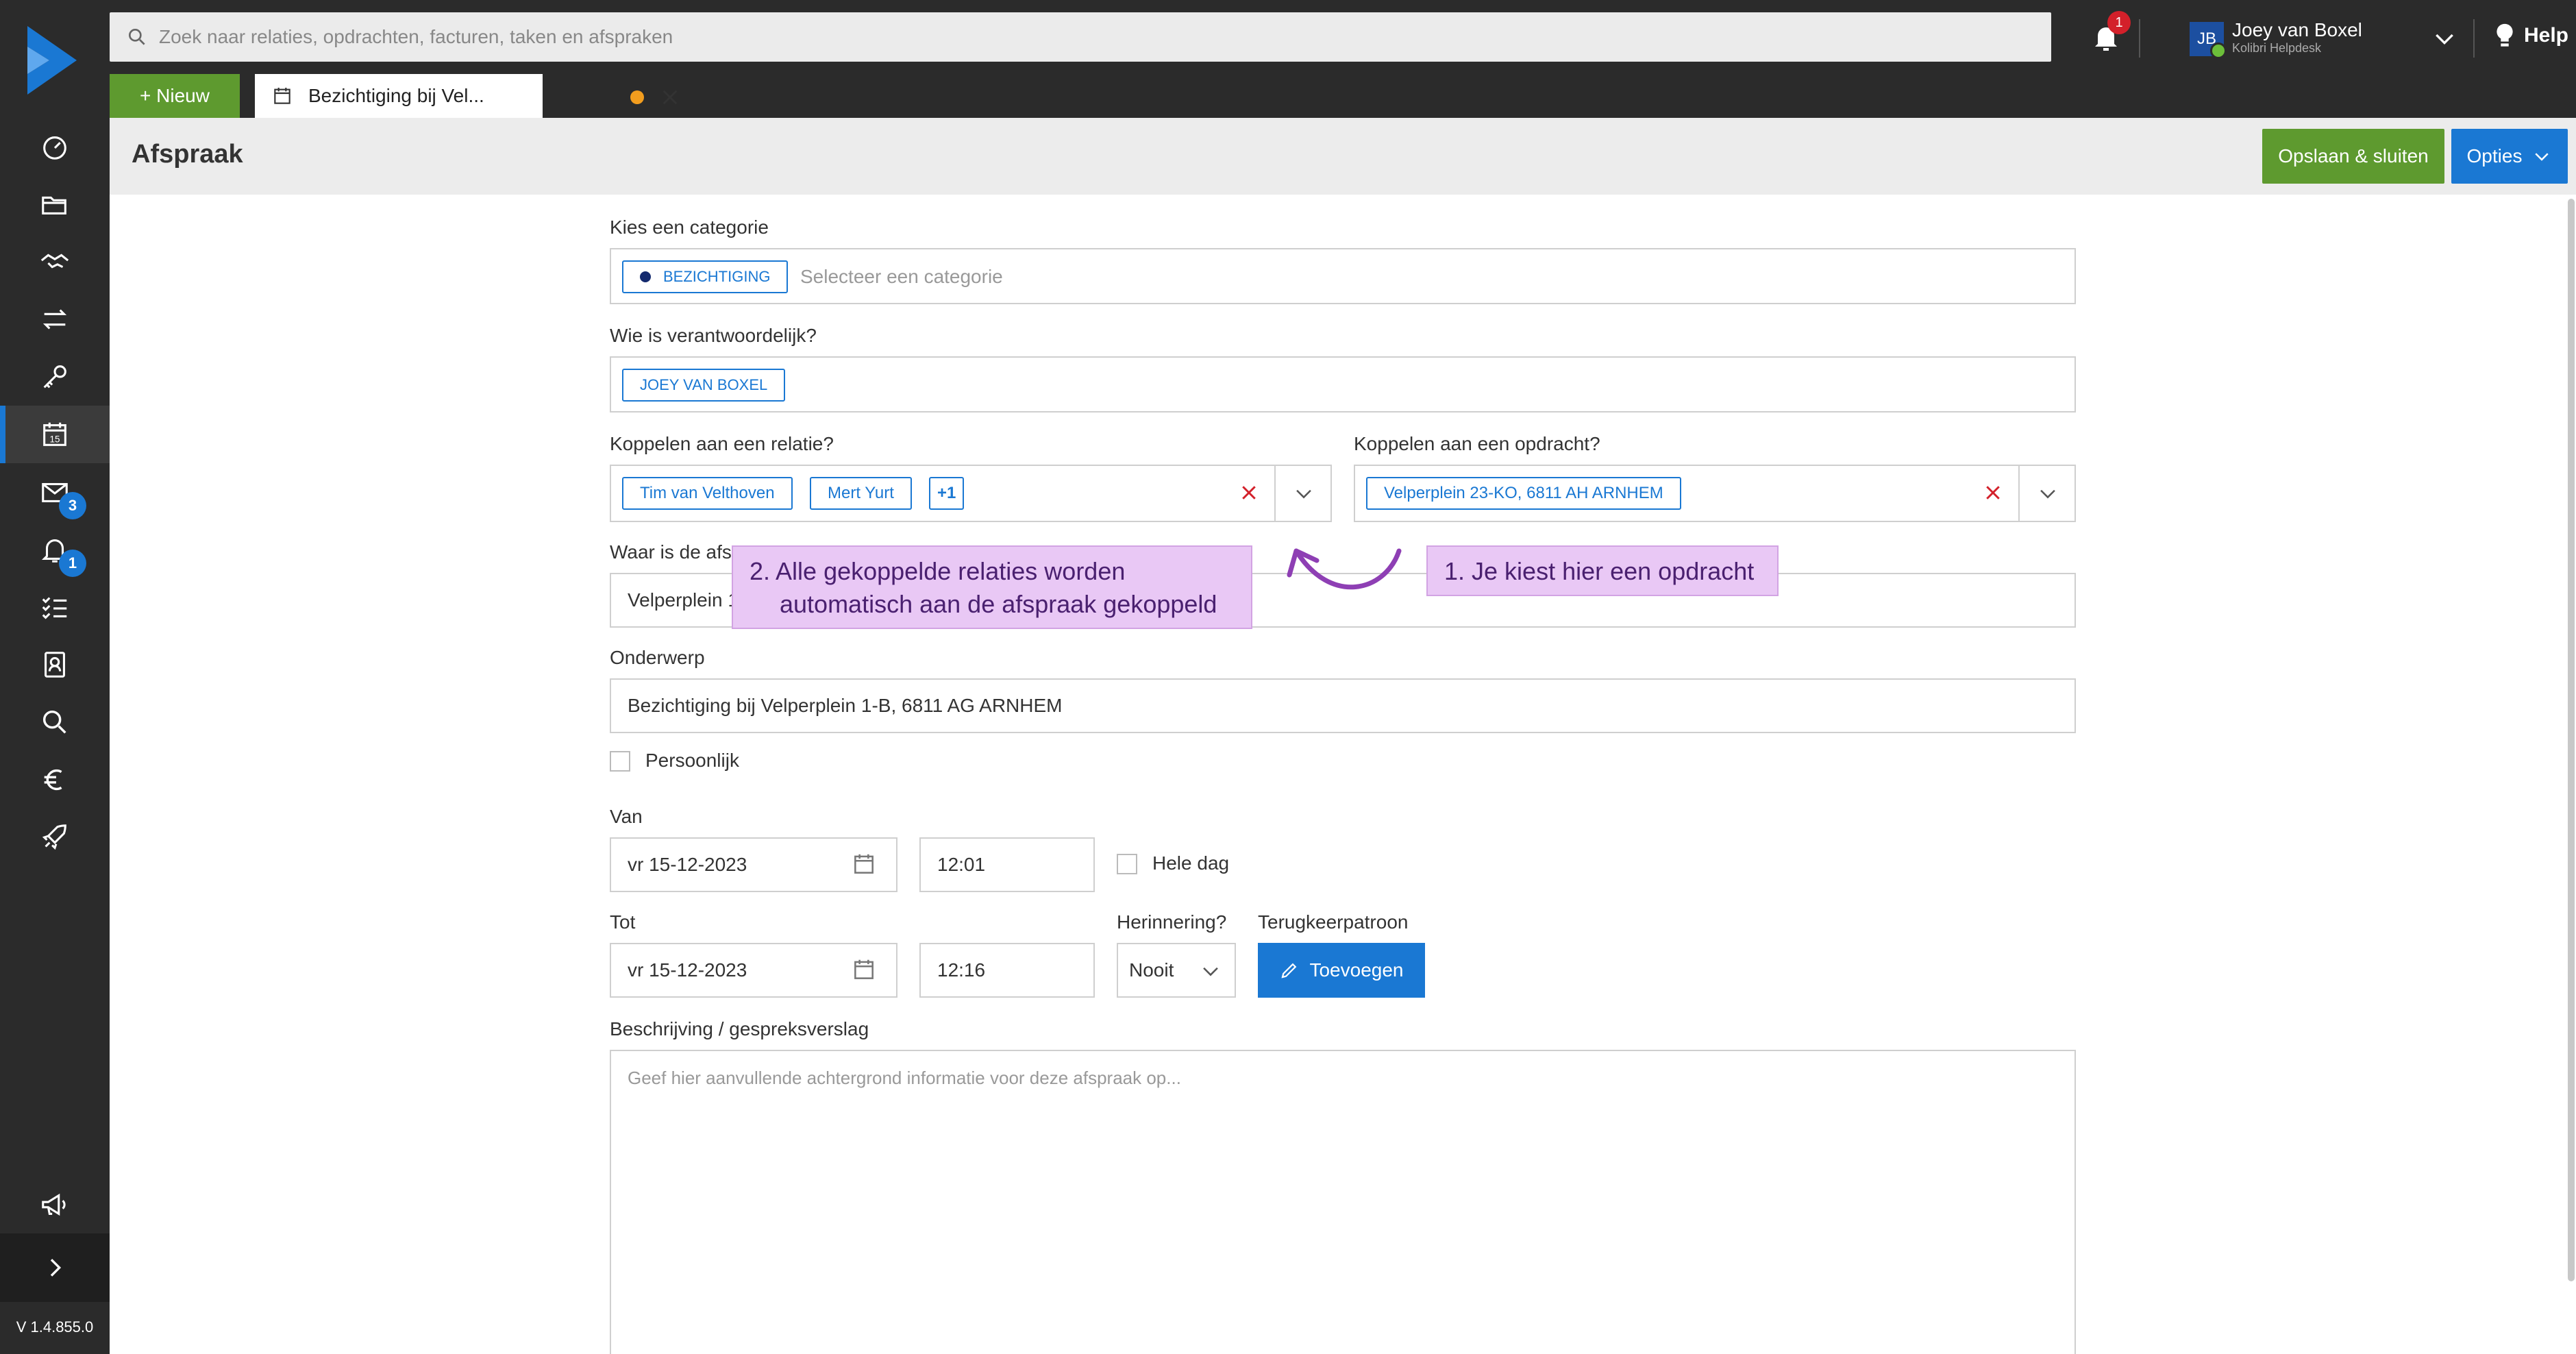 This screenshot has width=2576, height=1354. What do you see at coordinates (1523, 493) in the screenshot?
I see `assignment-chip: Velperplein 23-KO, 6811 AH ARNHEM` at bounding box center [1523, 493].